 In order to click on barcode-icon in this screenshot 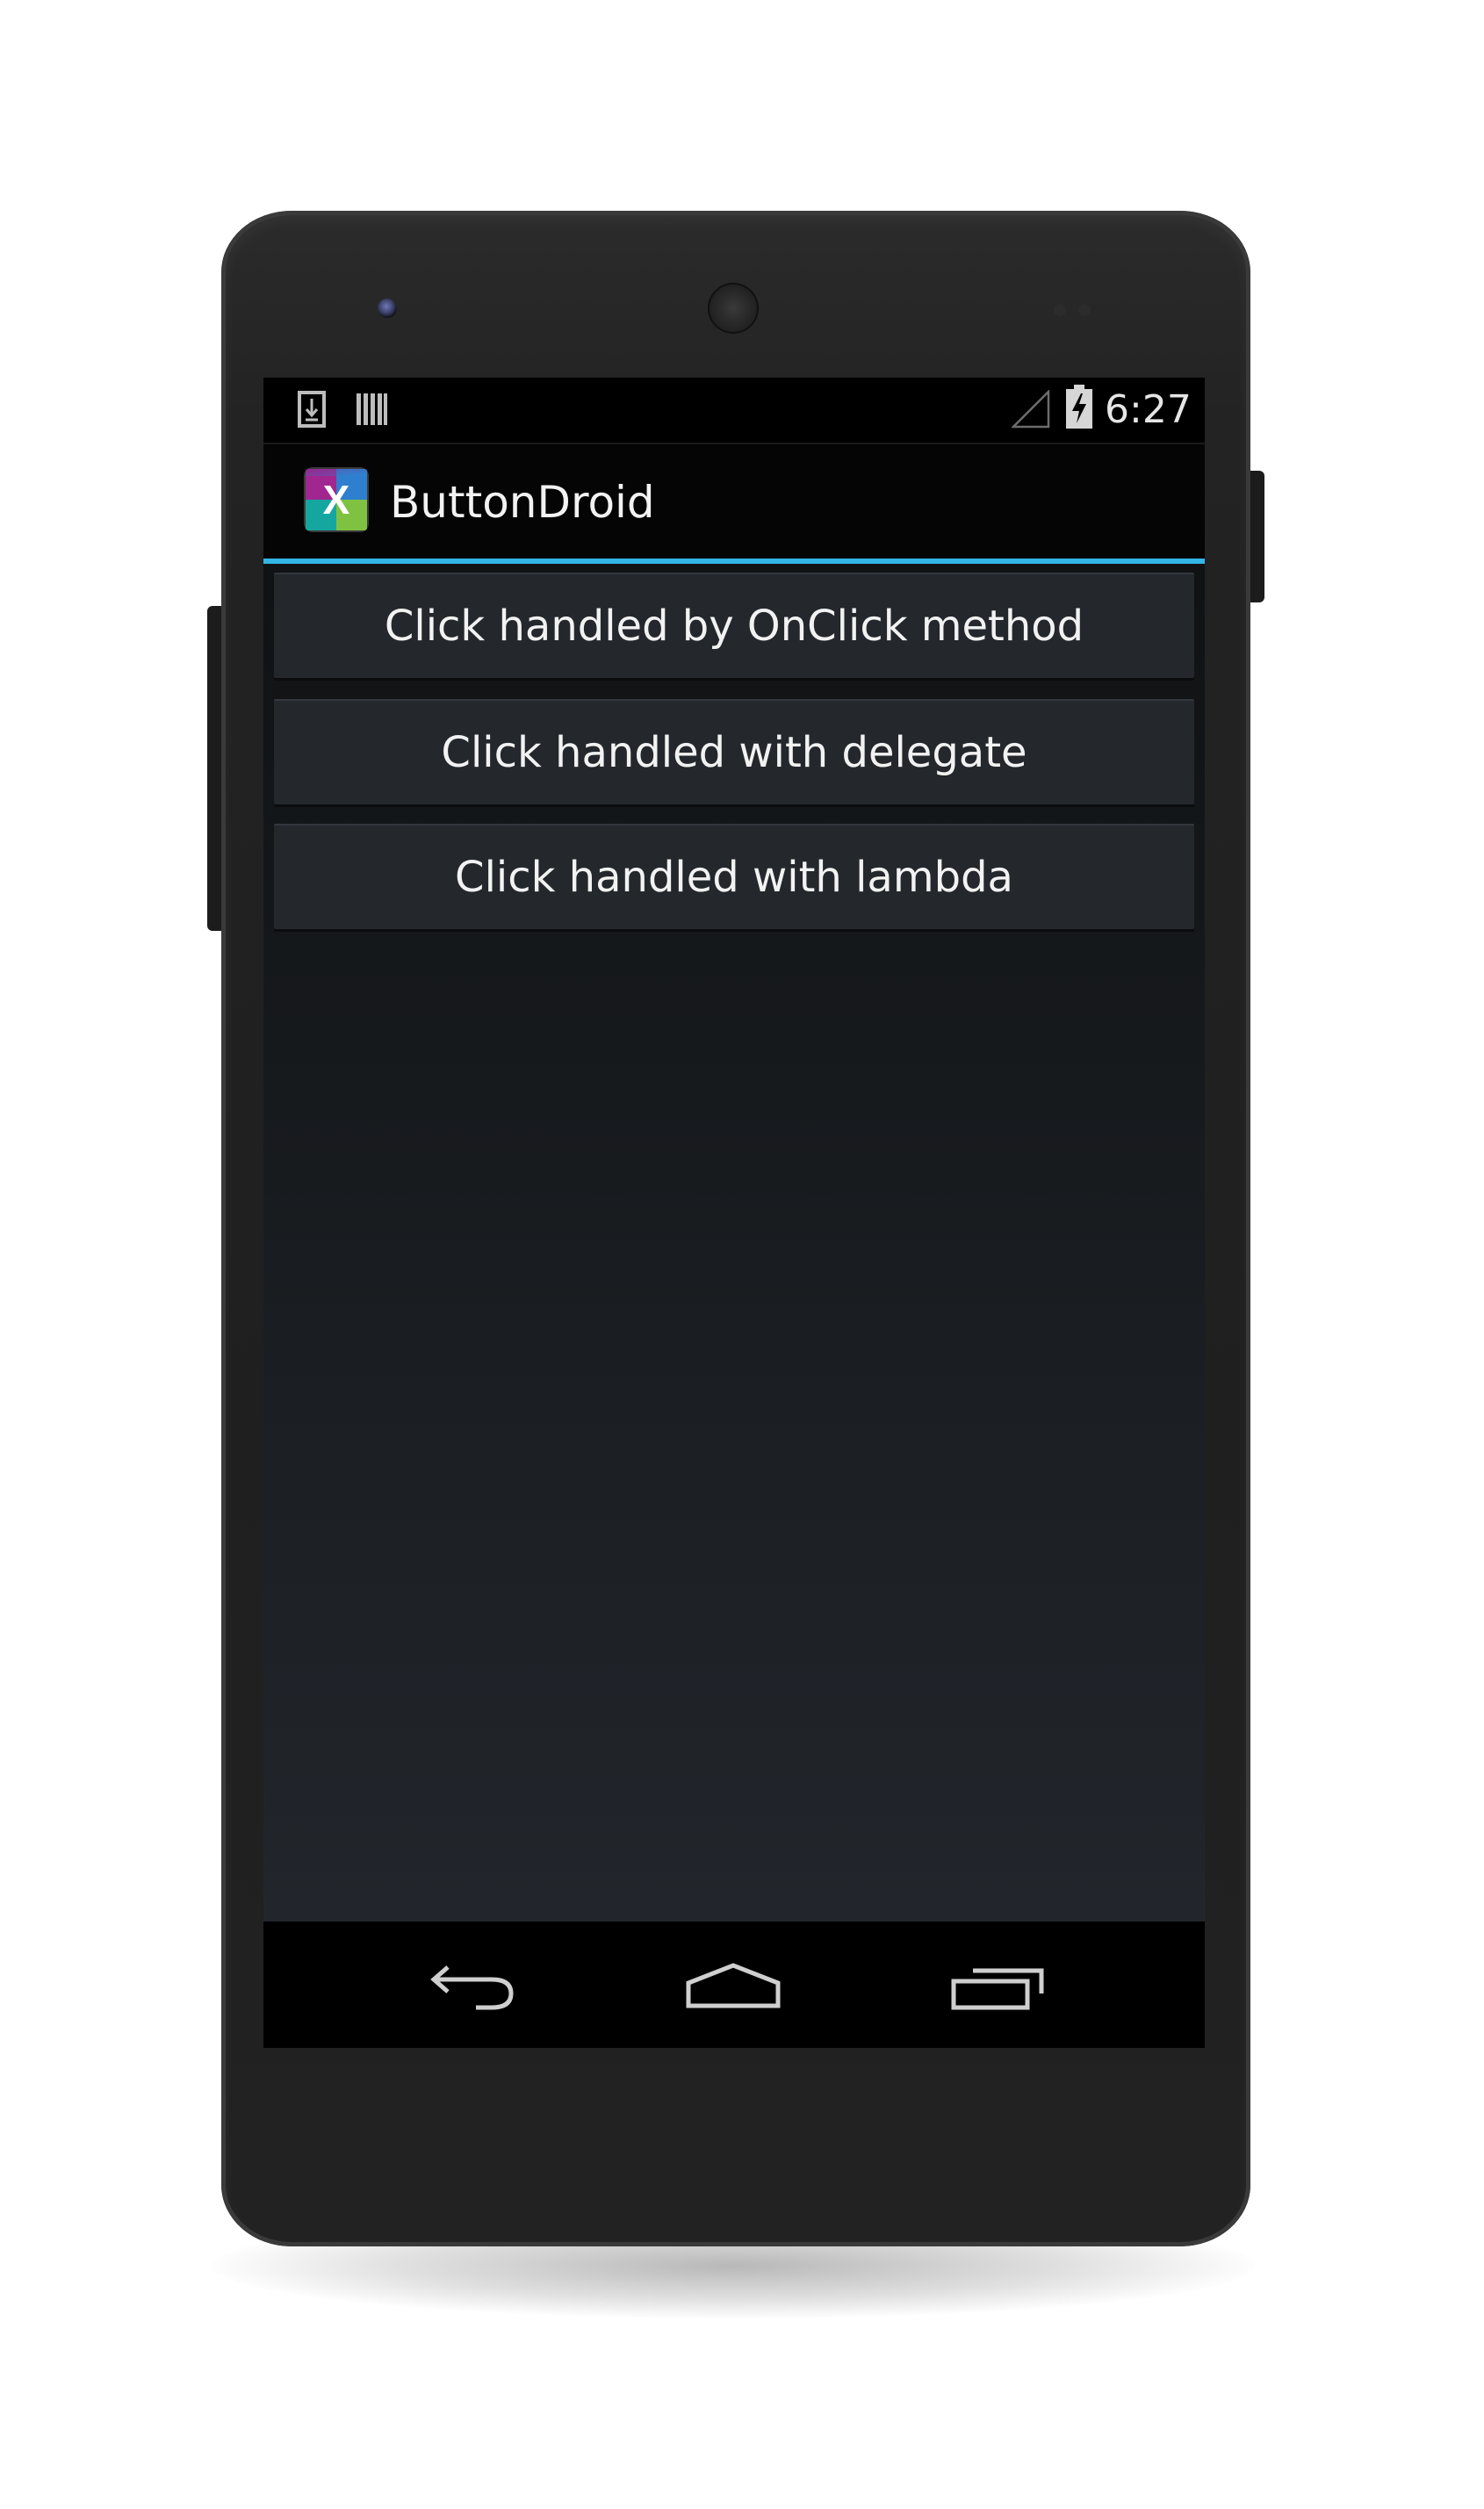, I will do `click(372, 409)`.